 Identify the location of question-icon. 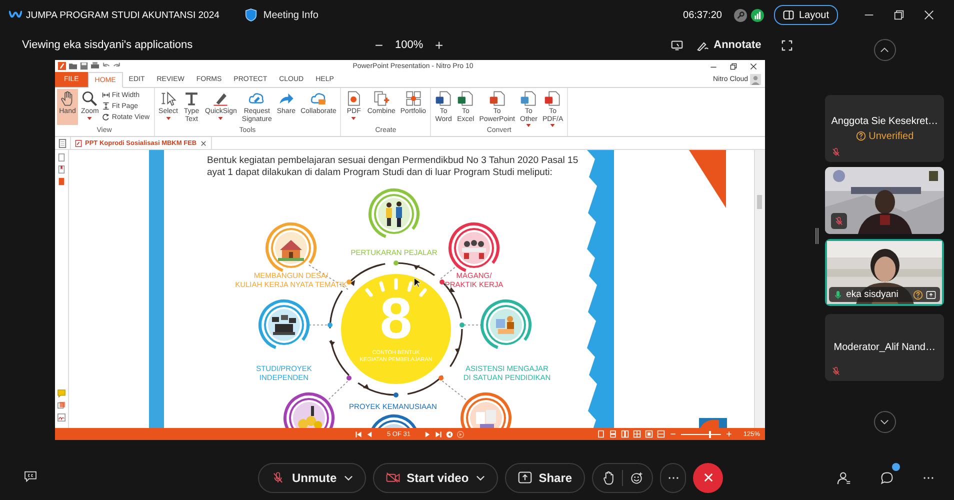
(861, 136).